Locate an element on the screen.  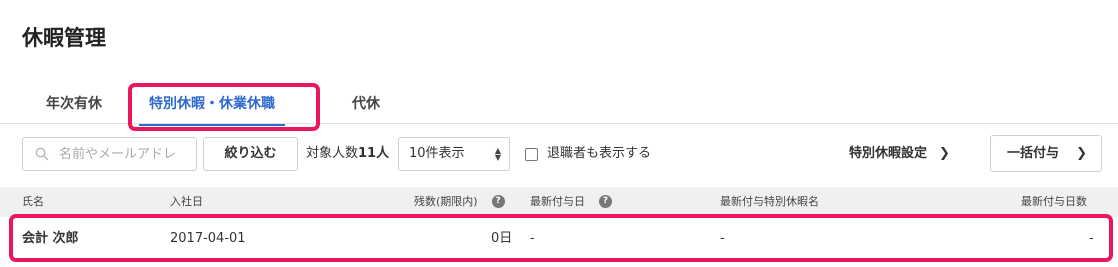
bulk-grant-button: 一括付与 ❯ is located at coordinates (1046, 153).